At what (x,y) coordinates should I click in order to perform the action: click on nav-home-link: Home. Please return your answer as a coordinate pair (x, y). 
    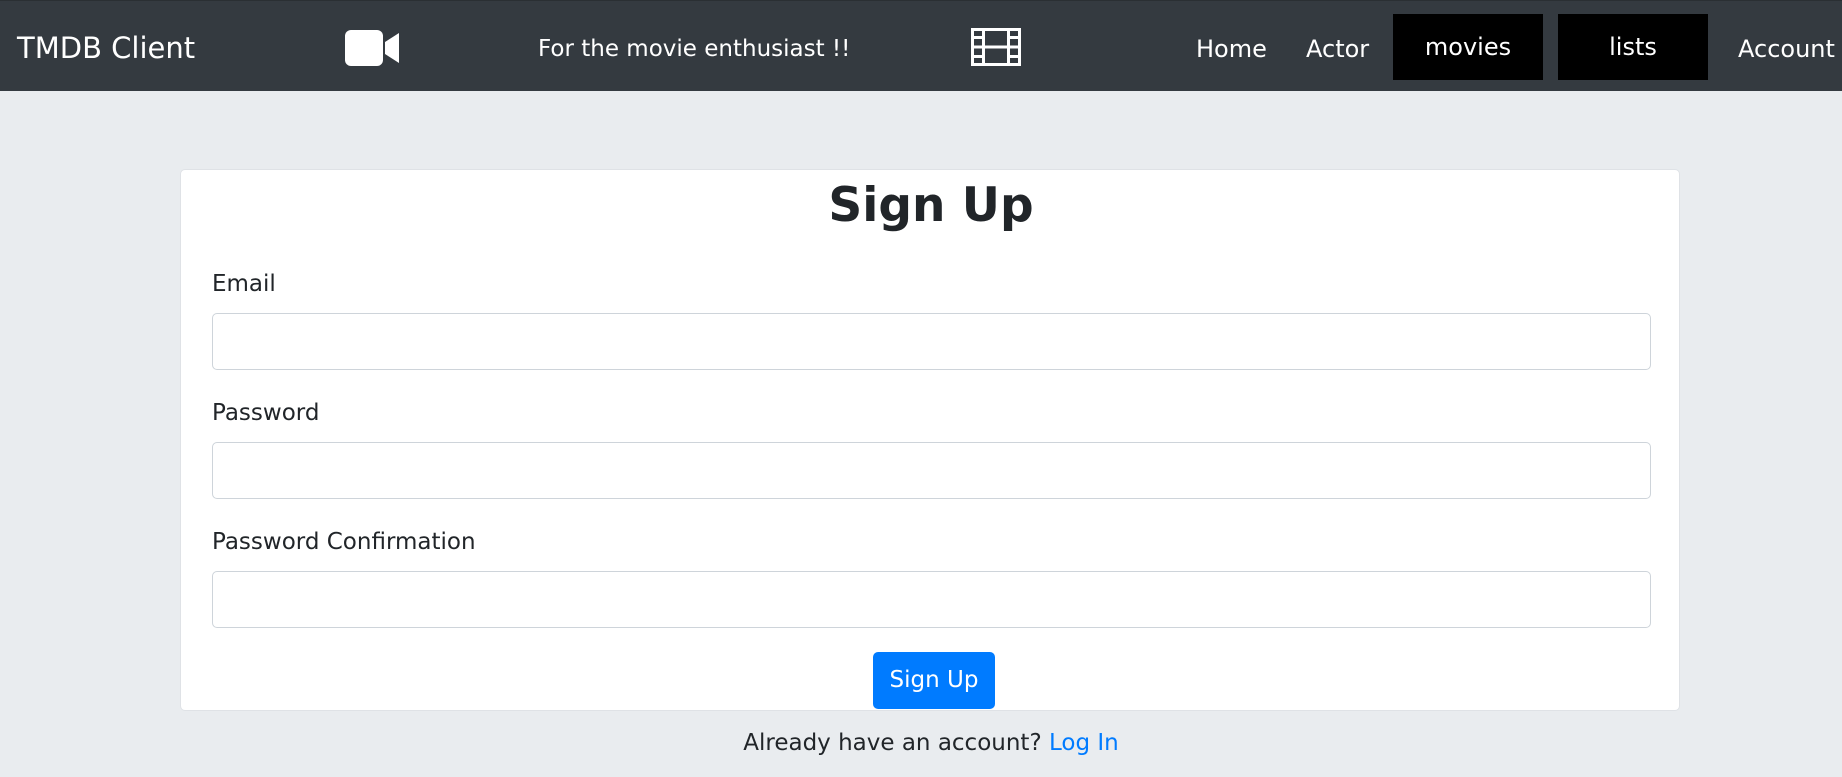
    Looking at the image, I should click on (1231, 49).